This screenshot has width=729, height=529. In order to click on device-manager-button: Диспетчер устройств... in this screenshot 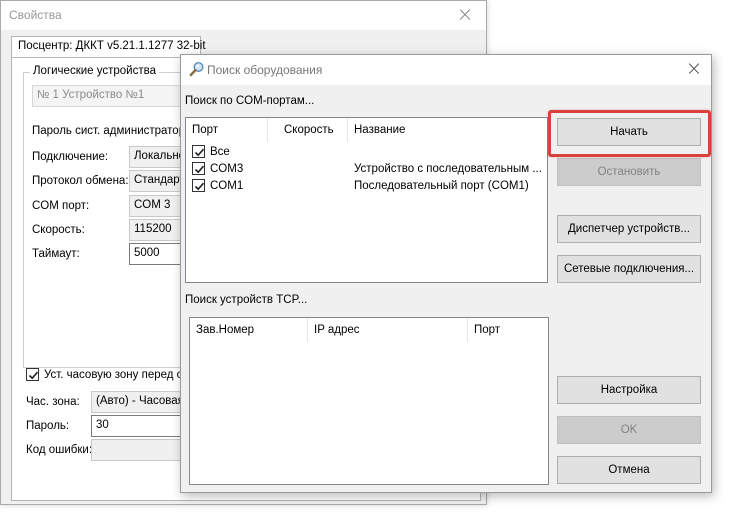, I will do `click(629, 229)`.